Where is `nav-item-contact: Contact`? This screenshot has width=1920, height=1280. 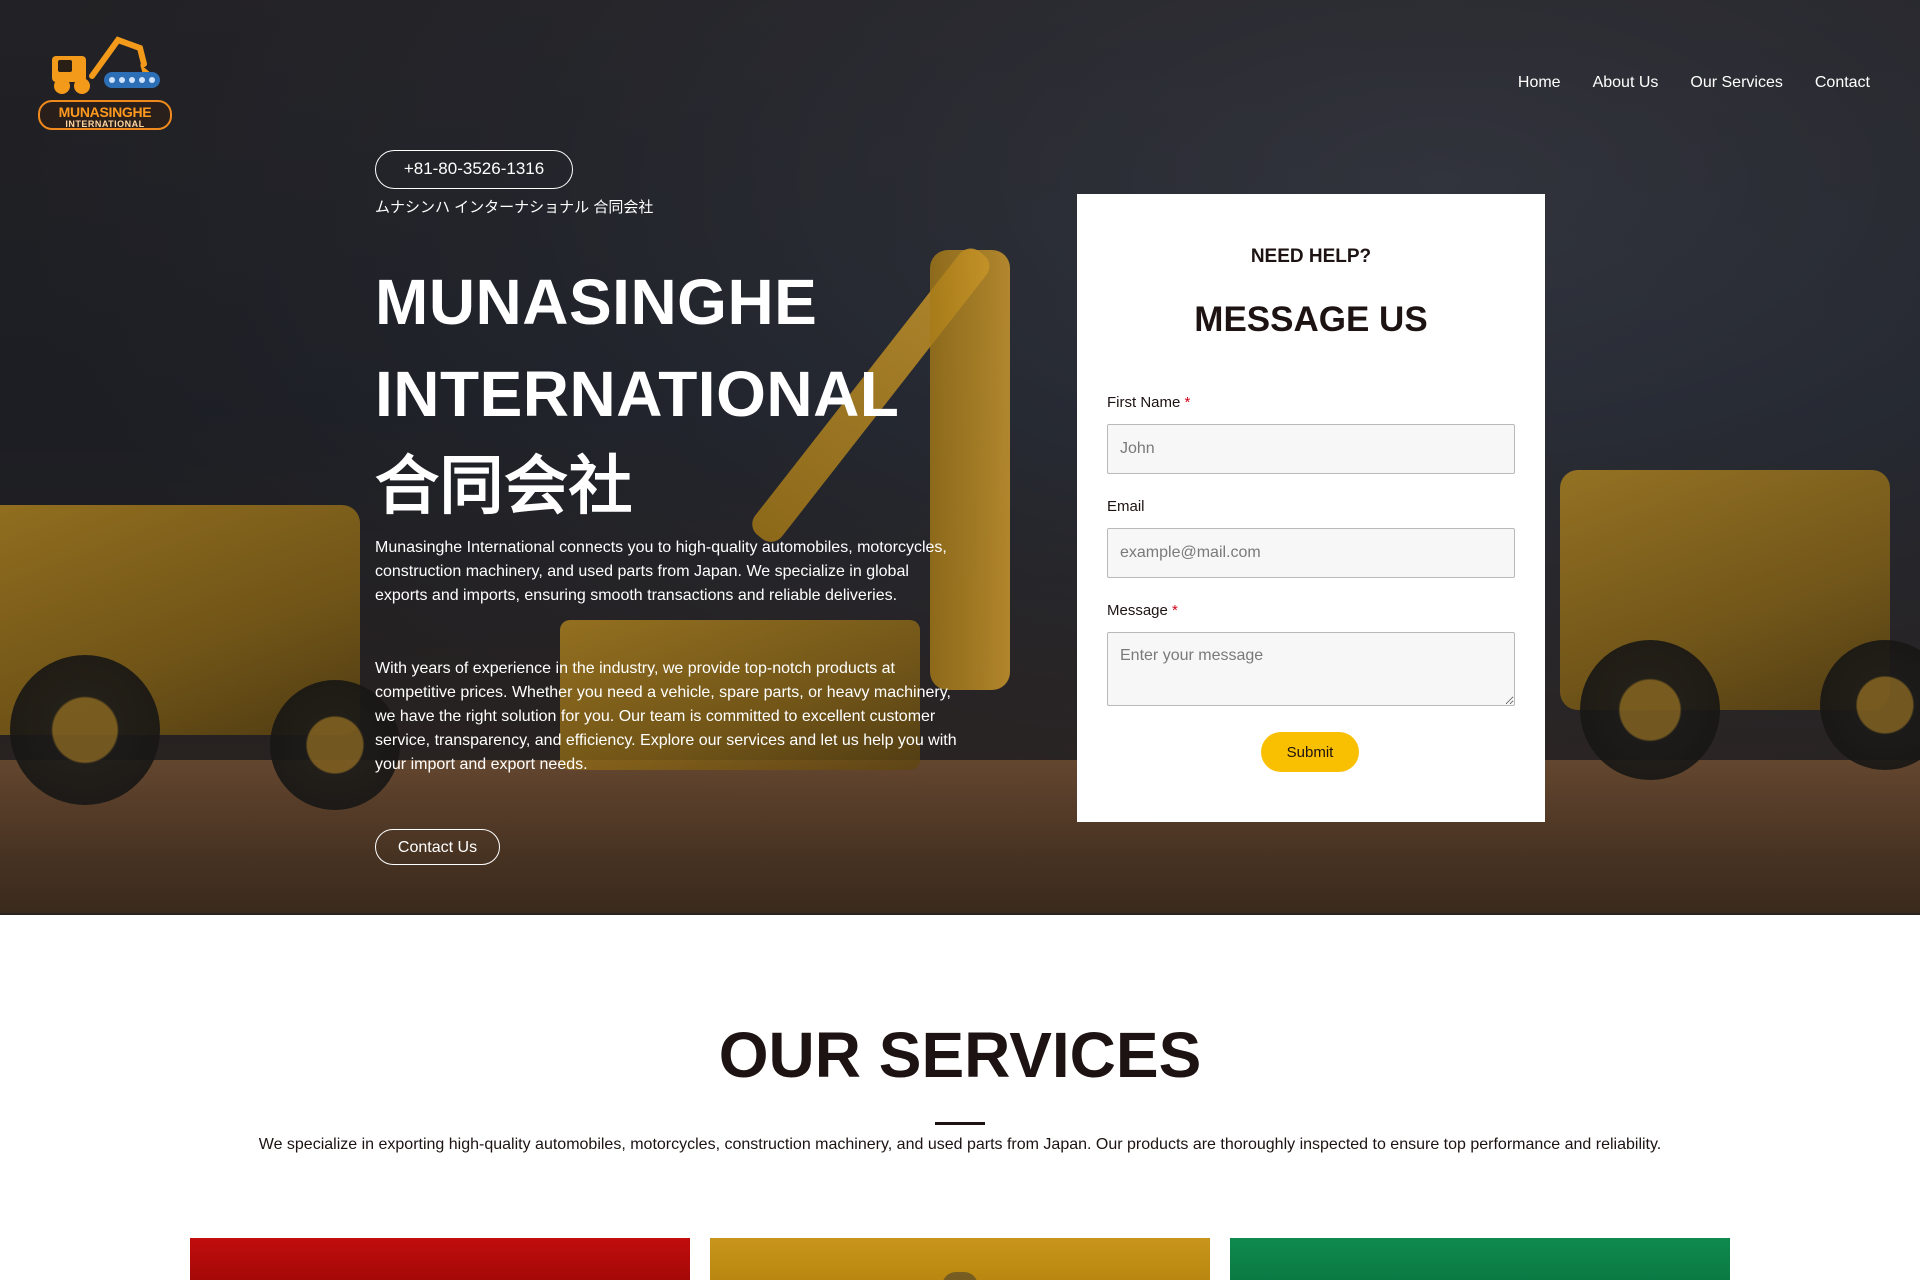
nav-item-contact: Contact is located at coordinates (1842, 83).